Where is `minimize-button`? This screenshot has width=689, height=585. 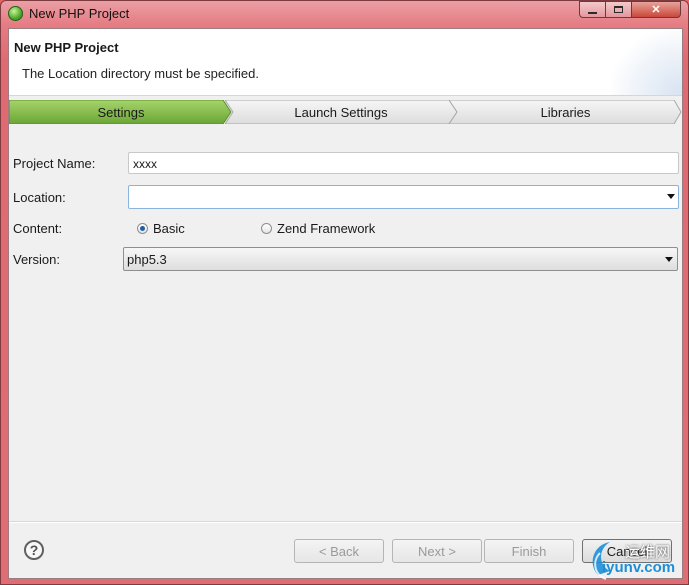 minimize-button is located at coordinates (592, 9).